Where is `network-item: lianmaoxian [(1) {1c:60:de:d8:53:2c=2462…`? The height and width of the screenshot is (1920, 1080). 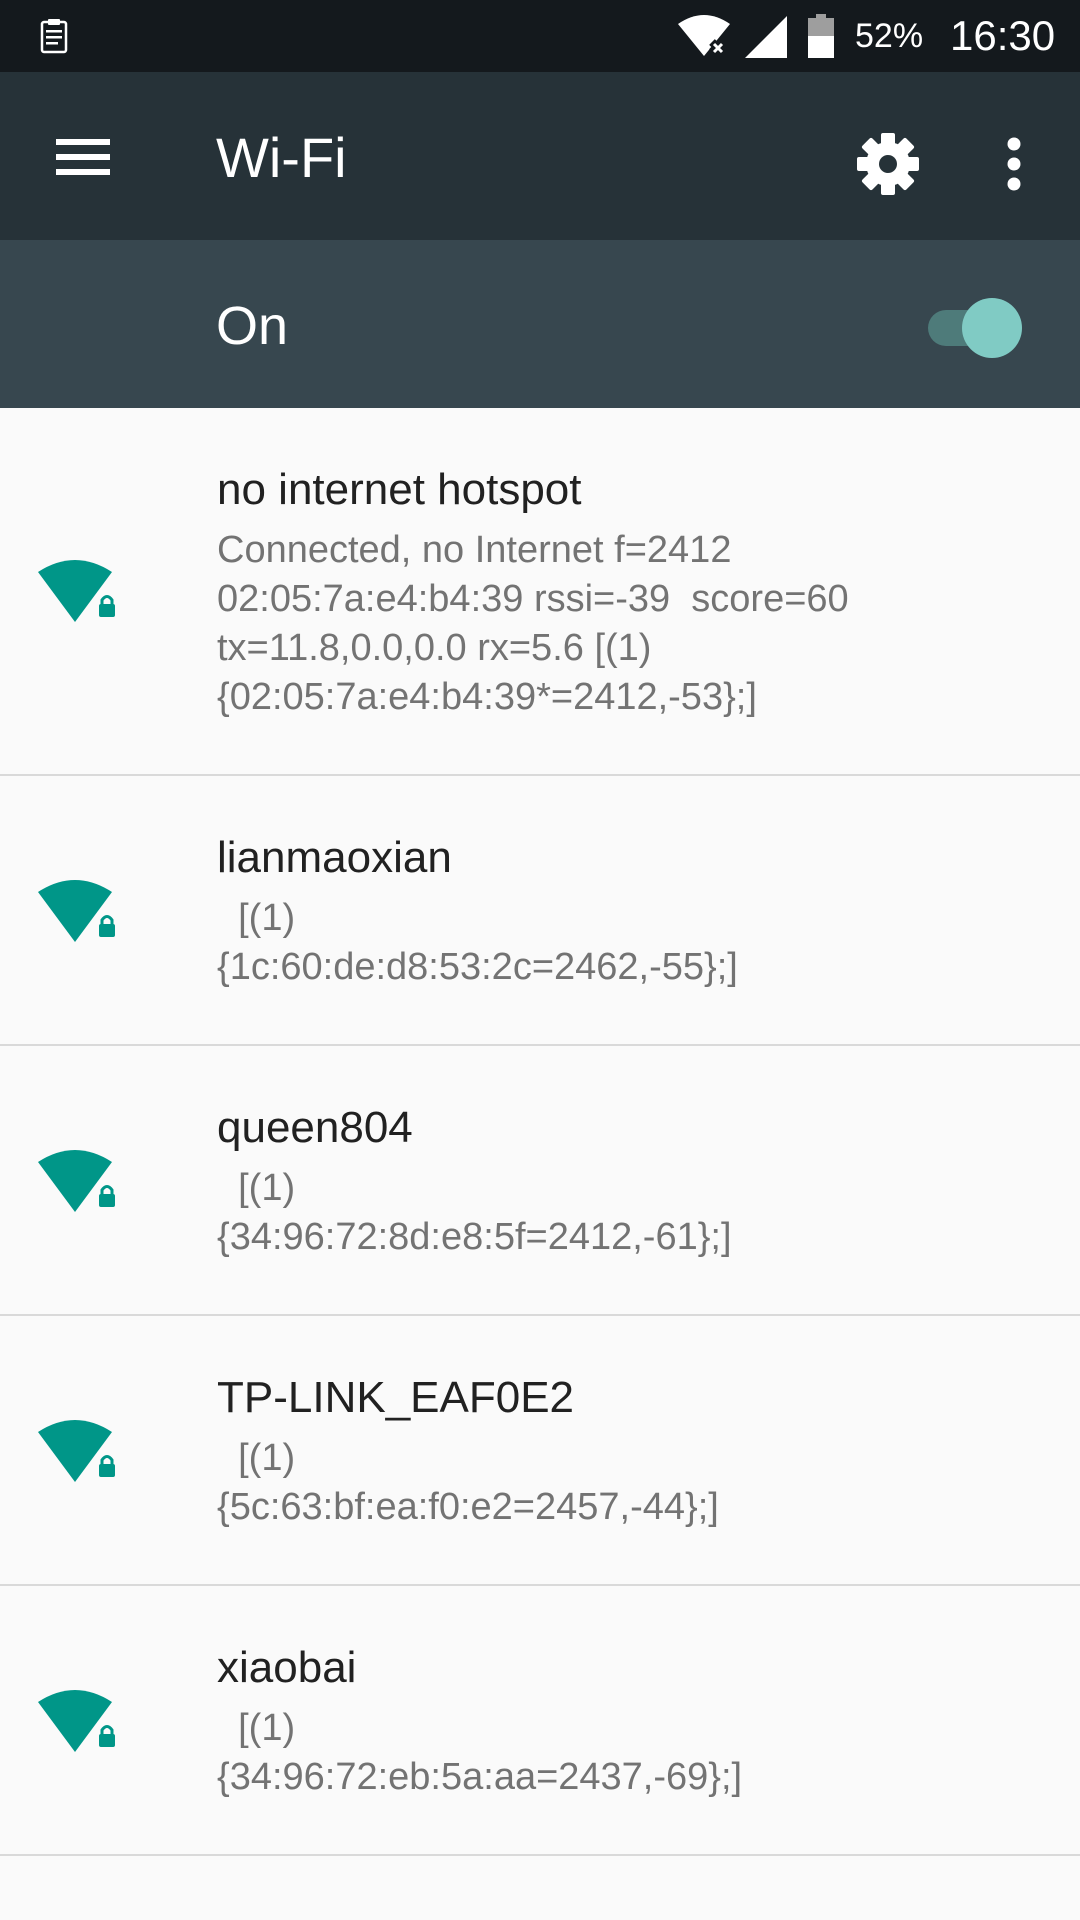 network-item: lianmaoxian [(1) {1c:60:de:d8:53:2c=2462… is located at coordinates (540, 911).